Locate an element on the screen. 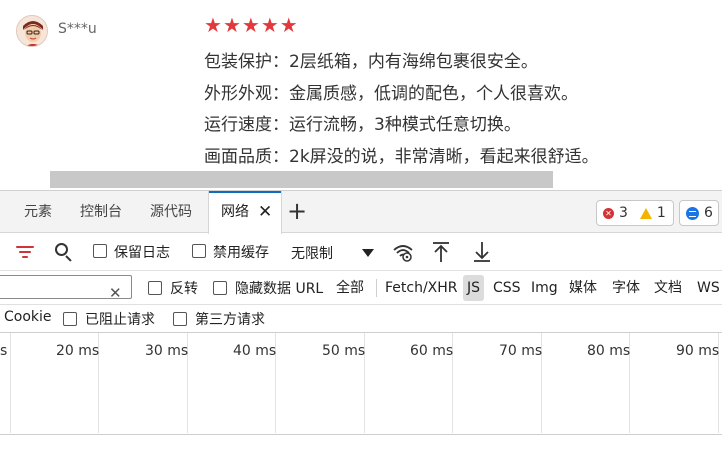  message-count: 6 is located at coordinates (699, 213).